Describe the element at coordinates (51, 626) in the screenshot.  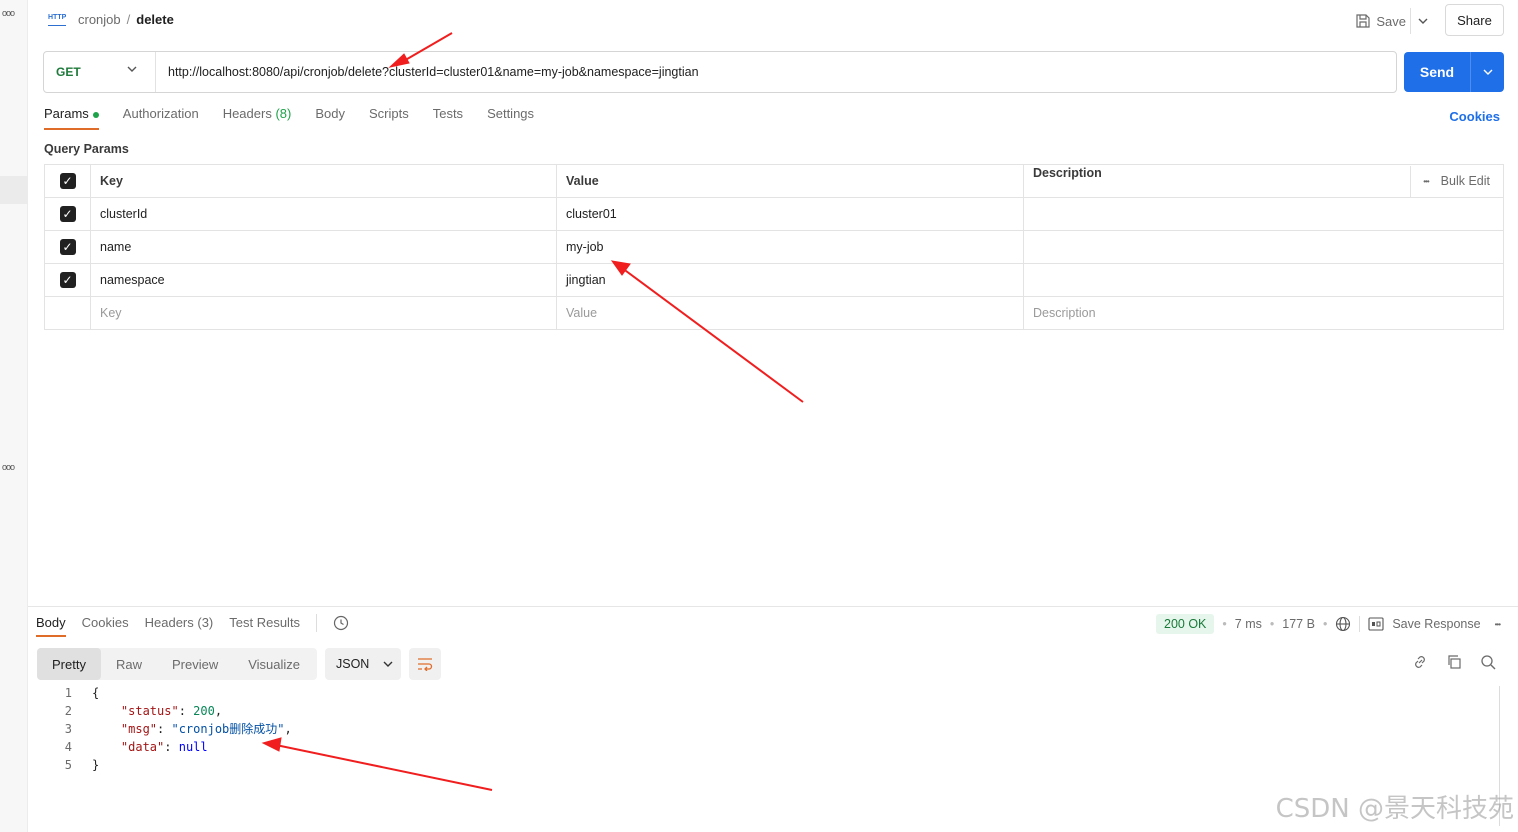
I see `response-tab-body: Body` at that location.